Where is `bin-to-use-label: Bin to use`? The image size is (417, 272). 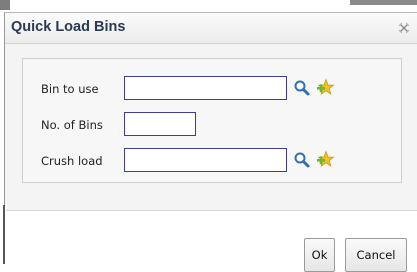 bin-to-use-label: Bin to use is located at coordinates (70, 89).